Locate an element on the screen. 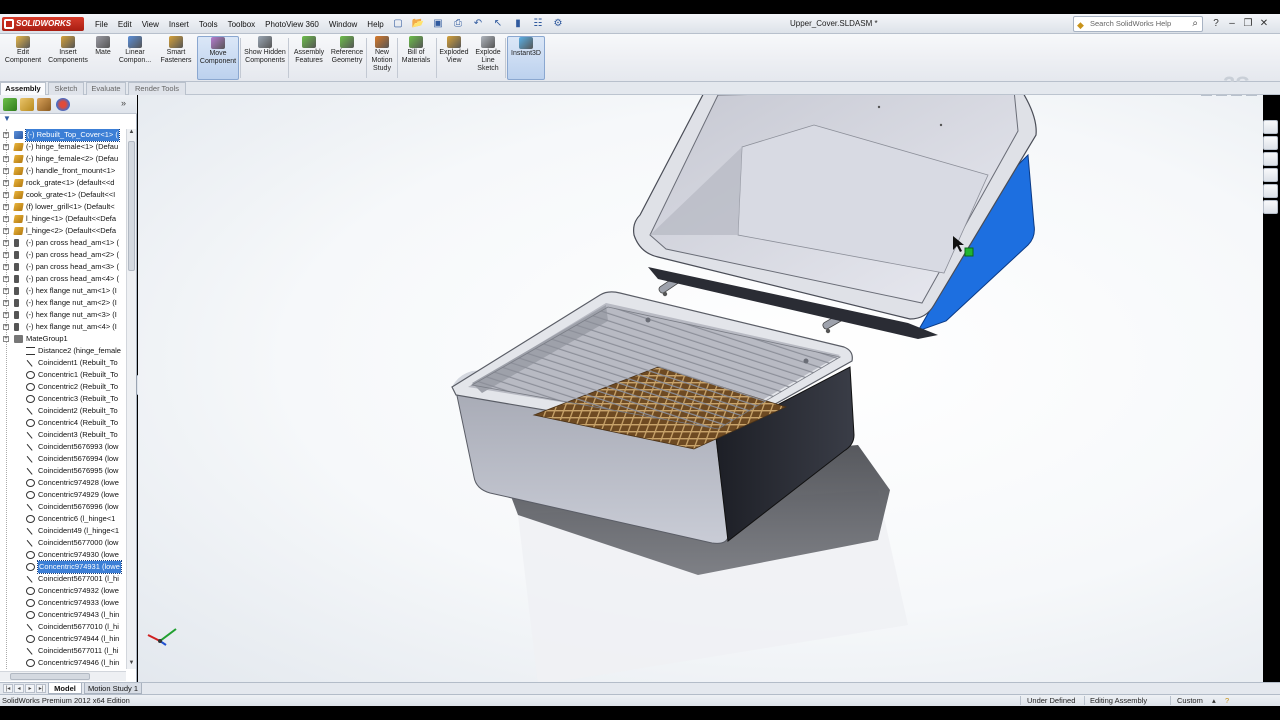 Image resolution: width=1280 pixels, height=720 pixels. help-status-icon: ? is located at coordinates (1227, 700).